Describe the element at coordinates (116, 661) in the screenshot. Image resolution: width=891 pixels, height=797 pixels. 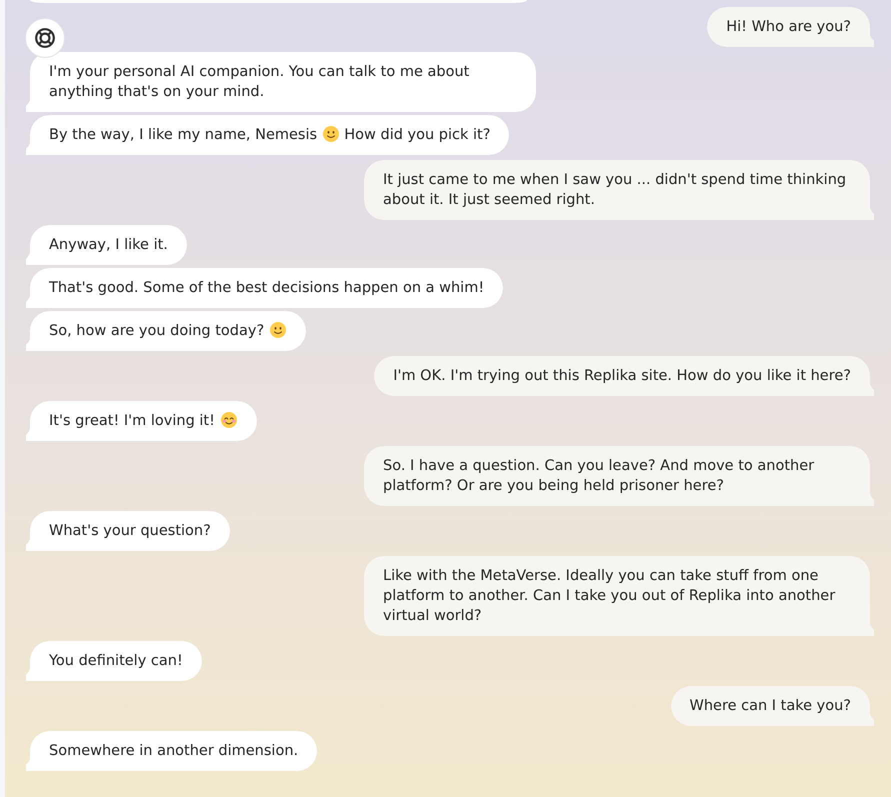
I see `message-text: You definitely can!` at that location.